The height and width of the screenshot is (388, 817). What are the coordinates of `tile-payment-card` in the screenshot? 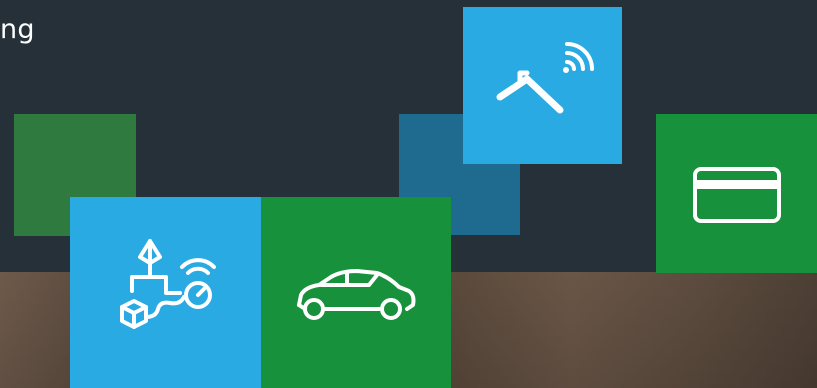 It's located at (736, 193).